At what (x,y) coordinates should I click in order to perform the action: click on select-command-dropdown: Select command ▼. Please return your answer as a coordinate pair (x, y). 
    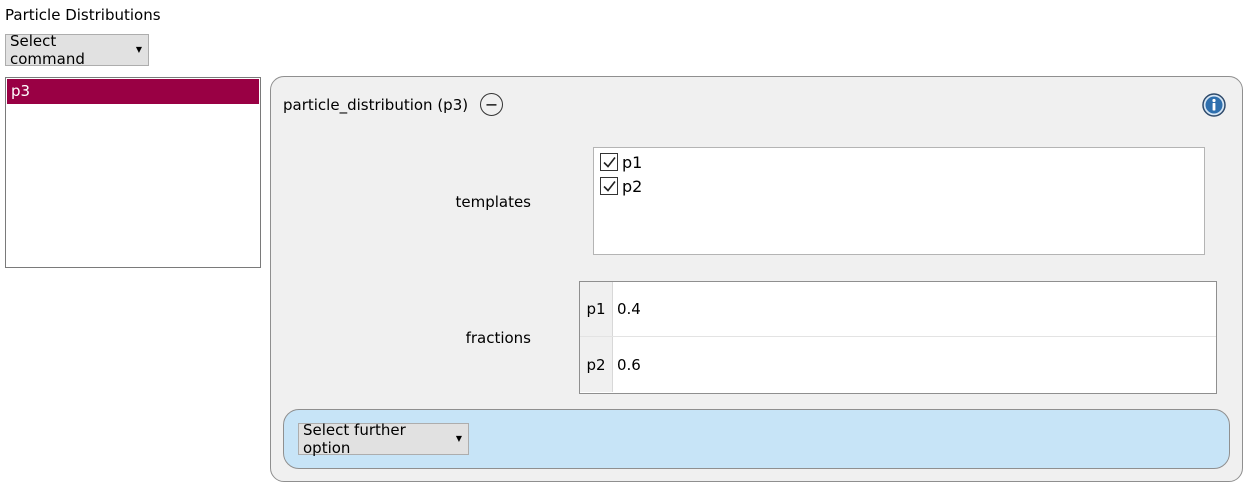
    Looking at the image, I should click on (77, 50).